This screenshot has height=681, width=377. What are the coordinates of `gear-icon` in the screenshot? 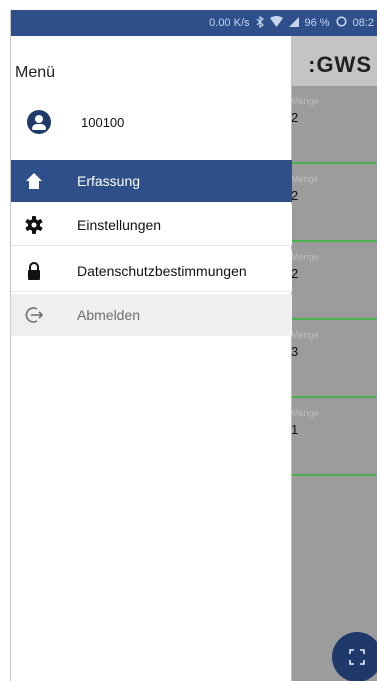 It's located at (34, 225).